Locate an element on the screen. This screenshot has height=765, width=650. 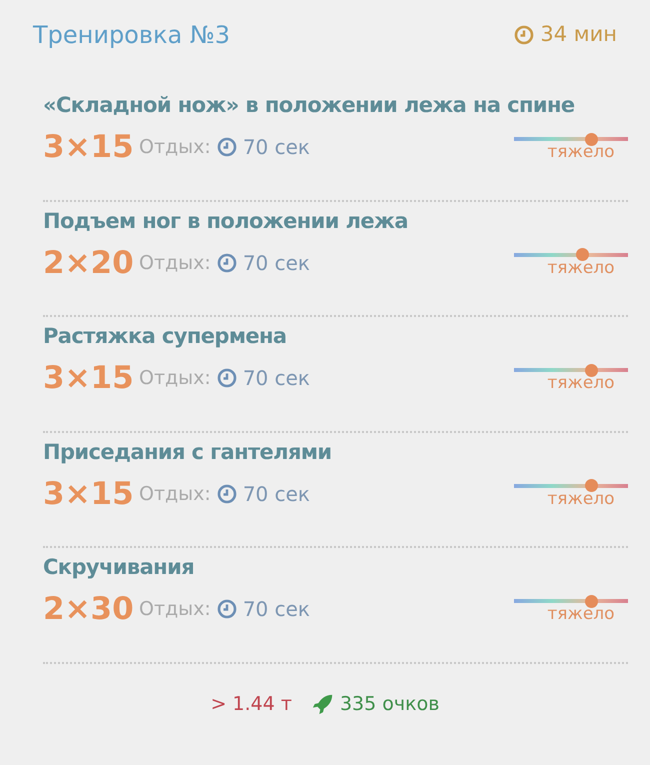
exercise-name: Скручивания is located at coordinates (118, 567).